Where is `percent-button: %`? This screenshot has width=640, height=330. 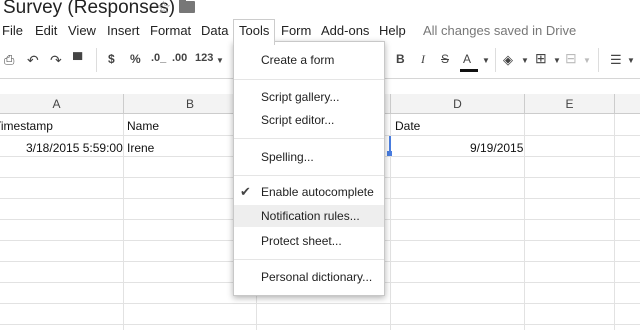 percent-button: % is located at coordinates (135, 59).